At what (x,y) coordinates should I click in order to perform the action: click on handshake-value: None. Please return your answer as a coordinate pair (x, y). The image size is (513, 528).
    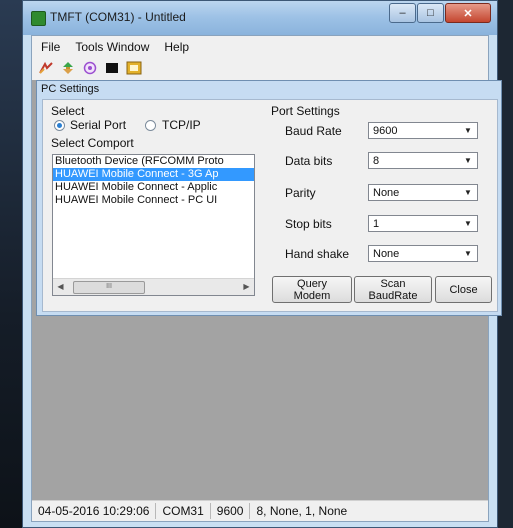
    Looking at the image, I should click on (386, 254).